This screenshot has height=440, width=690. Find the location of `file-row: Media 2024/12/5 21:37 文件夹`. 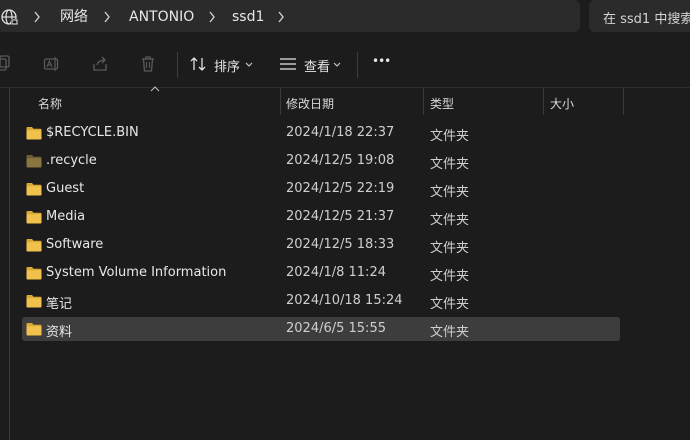

file-row: Media 2024/12/5 21:37 文件夹 is located at coordinates (321, 217).